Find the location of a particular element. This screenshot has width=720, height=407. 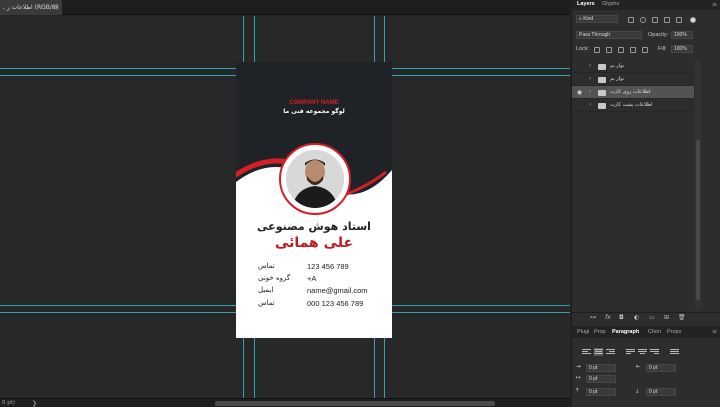

document-tab-title: , اطلاعات ر (RGB/8) is located at coordinates (31, 7).